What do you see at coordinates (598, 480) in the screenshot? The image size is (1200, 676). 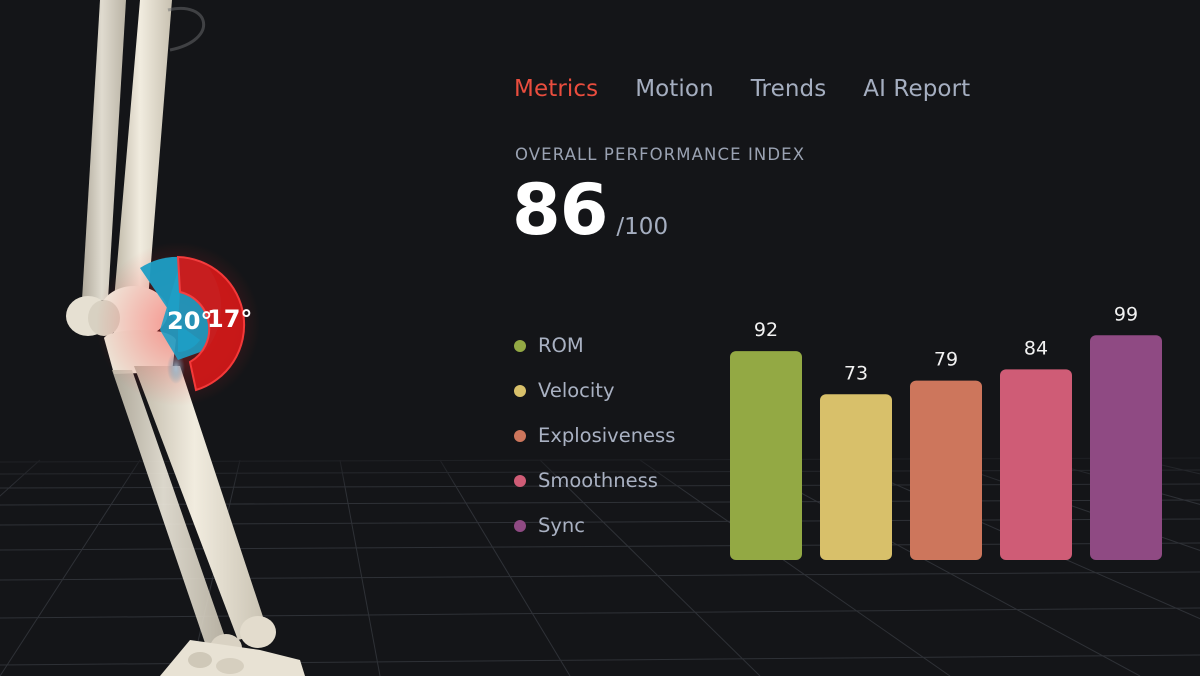 I see `legend-label-smoothness: Smoothness` at bounding box center [598, 480].